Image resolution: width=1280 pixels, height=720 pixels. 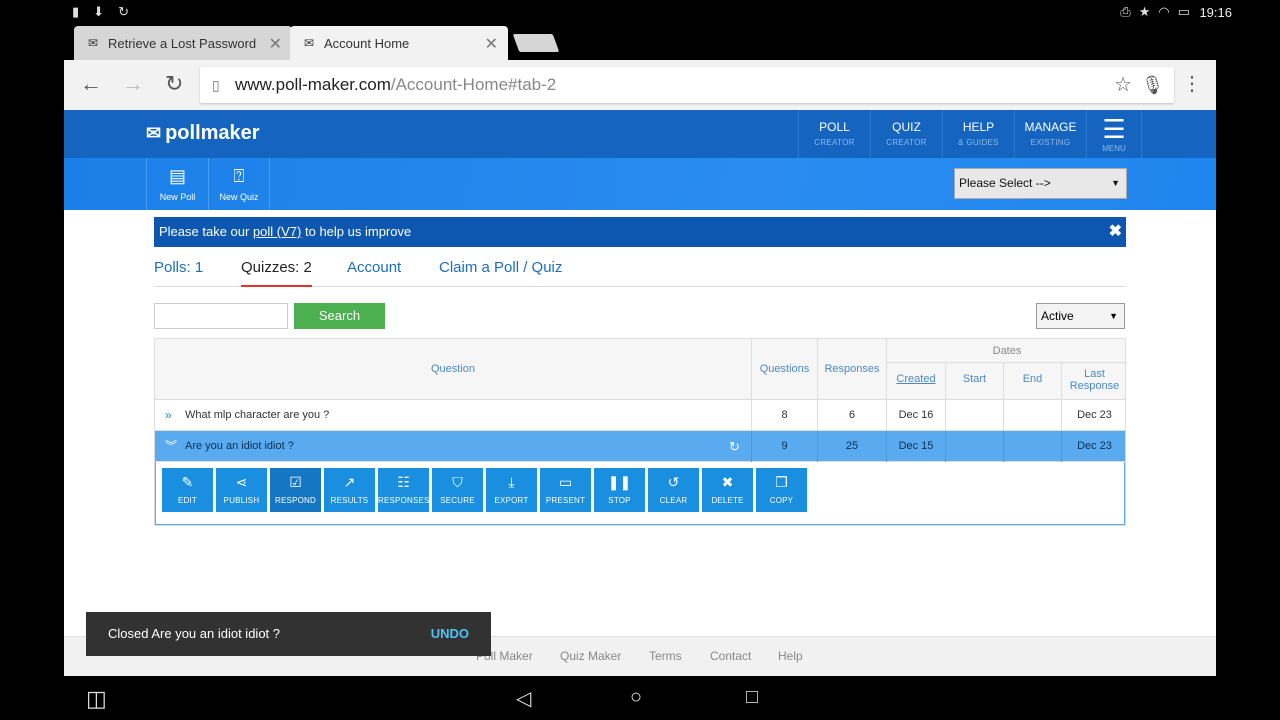 I want to click on delete-button: ✖ DELETE, so click(x=727, y=490).